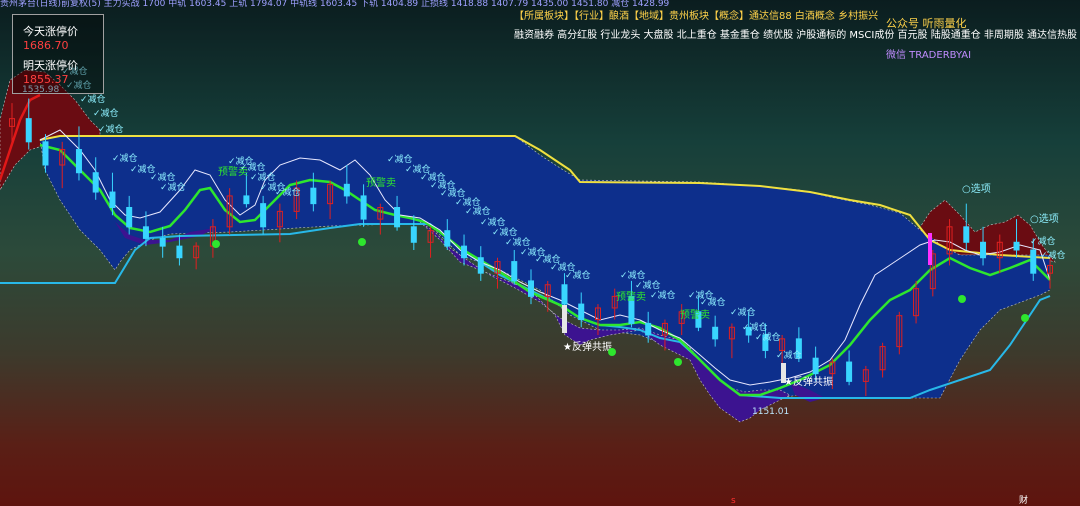  Describe the element at coordinates (46, 79) in the screenshot. I see `tomorrow-limit-value: 1855.37` at that location.